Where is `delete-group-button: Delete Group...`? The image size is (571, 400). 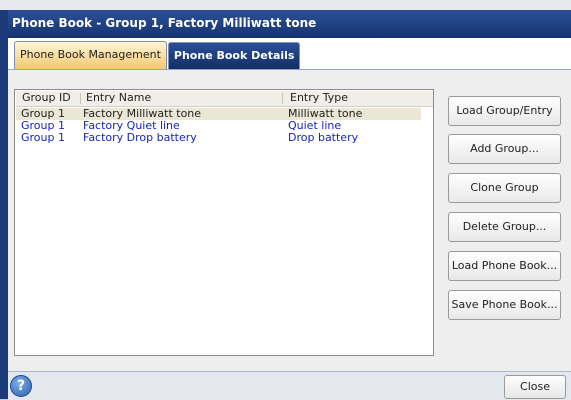 delete-group-button: Delete Group... is located at coordinates (504, 227).